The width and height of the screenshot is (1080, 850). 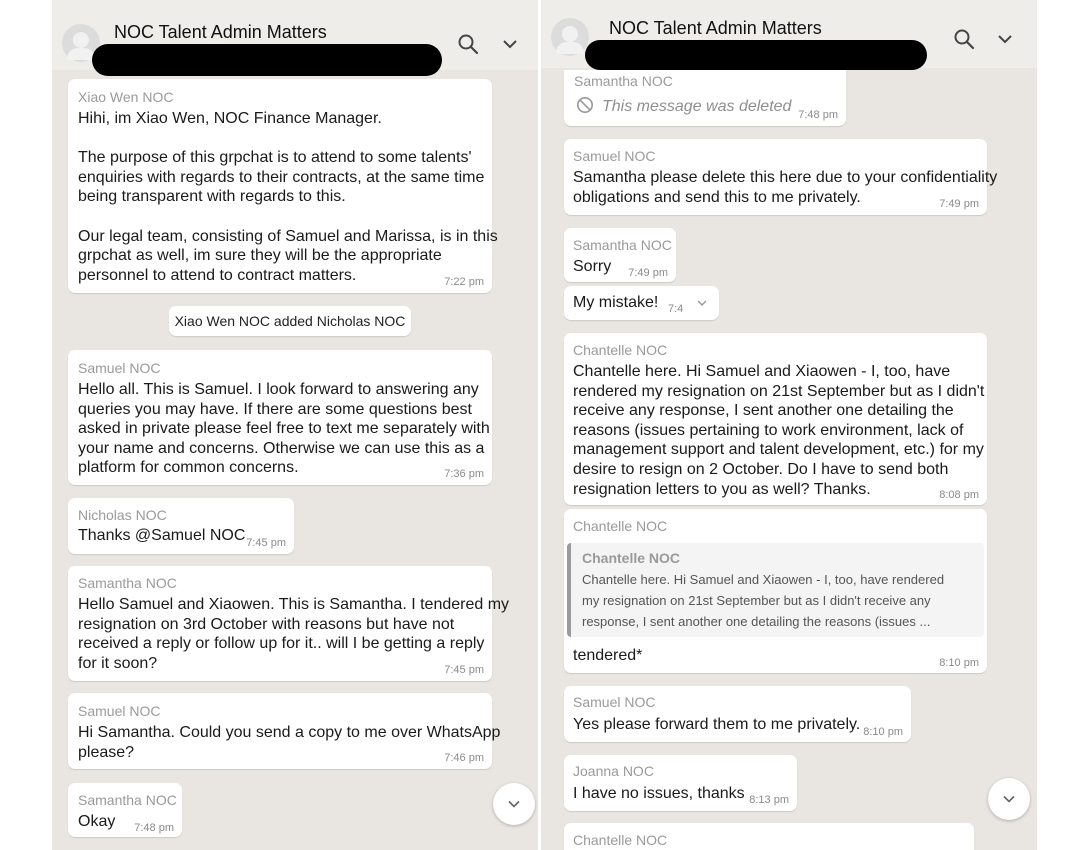 I want to click on system-message: Xiao Wen NOC added Nicholas NOC, so click(x=290, y=321).